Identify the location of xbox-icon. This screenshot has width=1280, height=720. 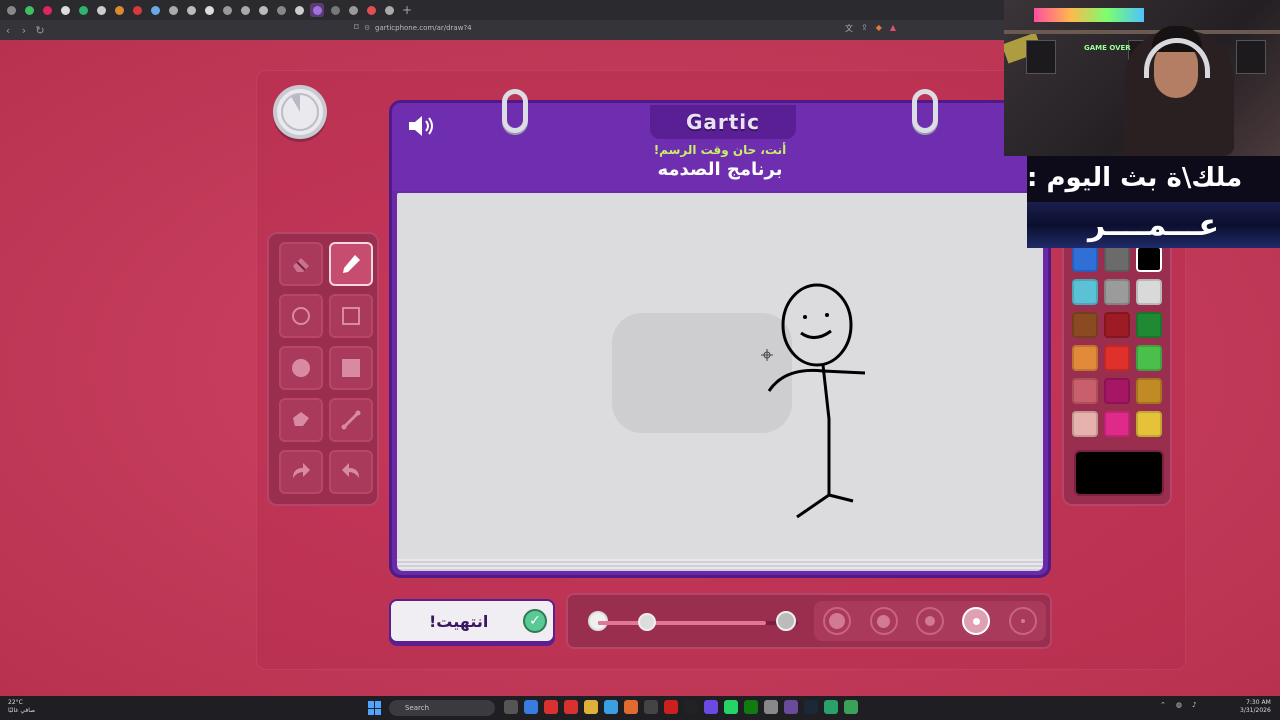
(751, 707).